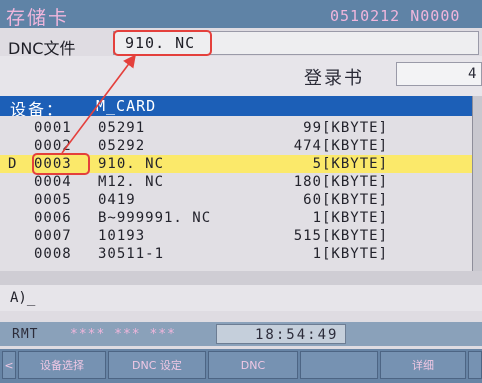 This screenshot has width=482, height=383. Describe the element at coordinates (475, 365) in the screenshot. I see `softkey-next-button` at that location.